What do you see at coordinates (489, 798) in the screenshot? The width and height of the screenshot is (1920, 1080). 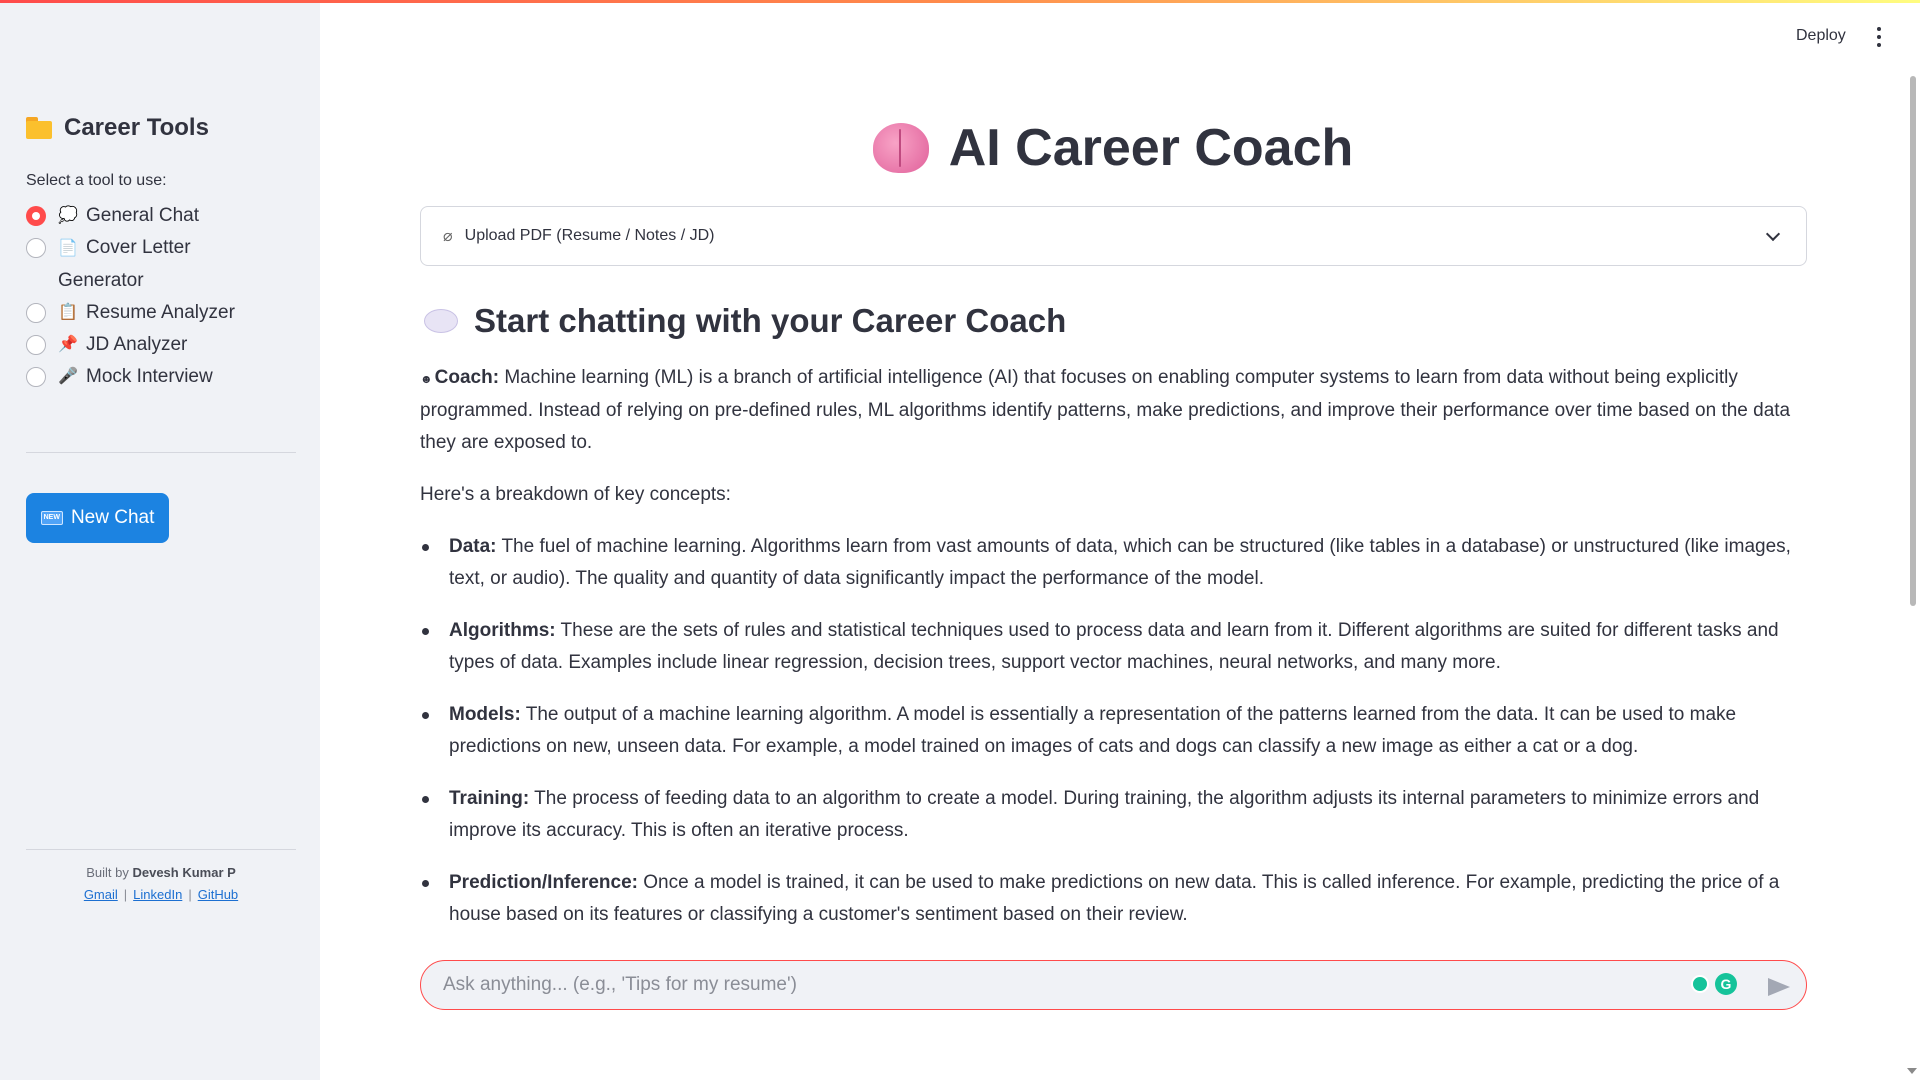 I see `concept-term: Training:` at bounding box center [489, 798].